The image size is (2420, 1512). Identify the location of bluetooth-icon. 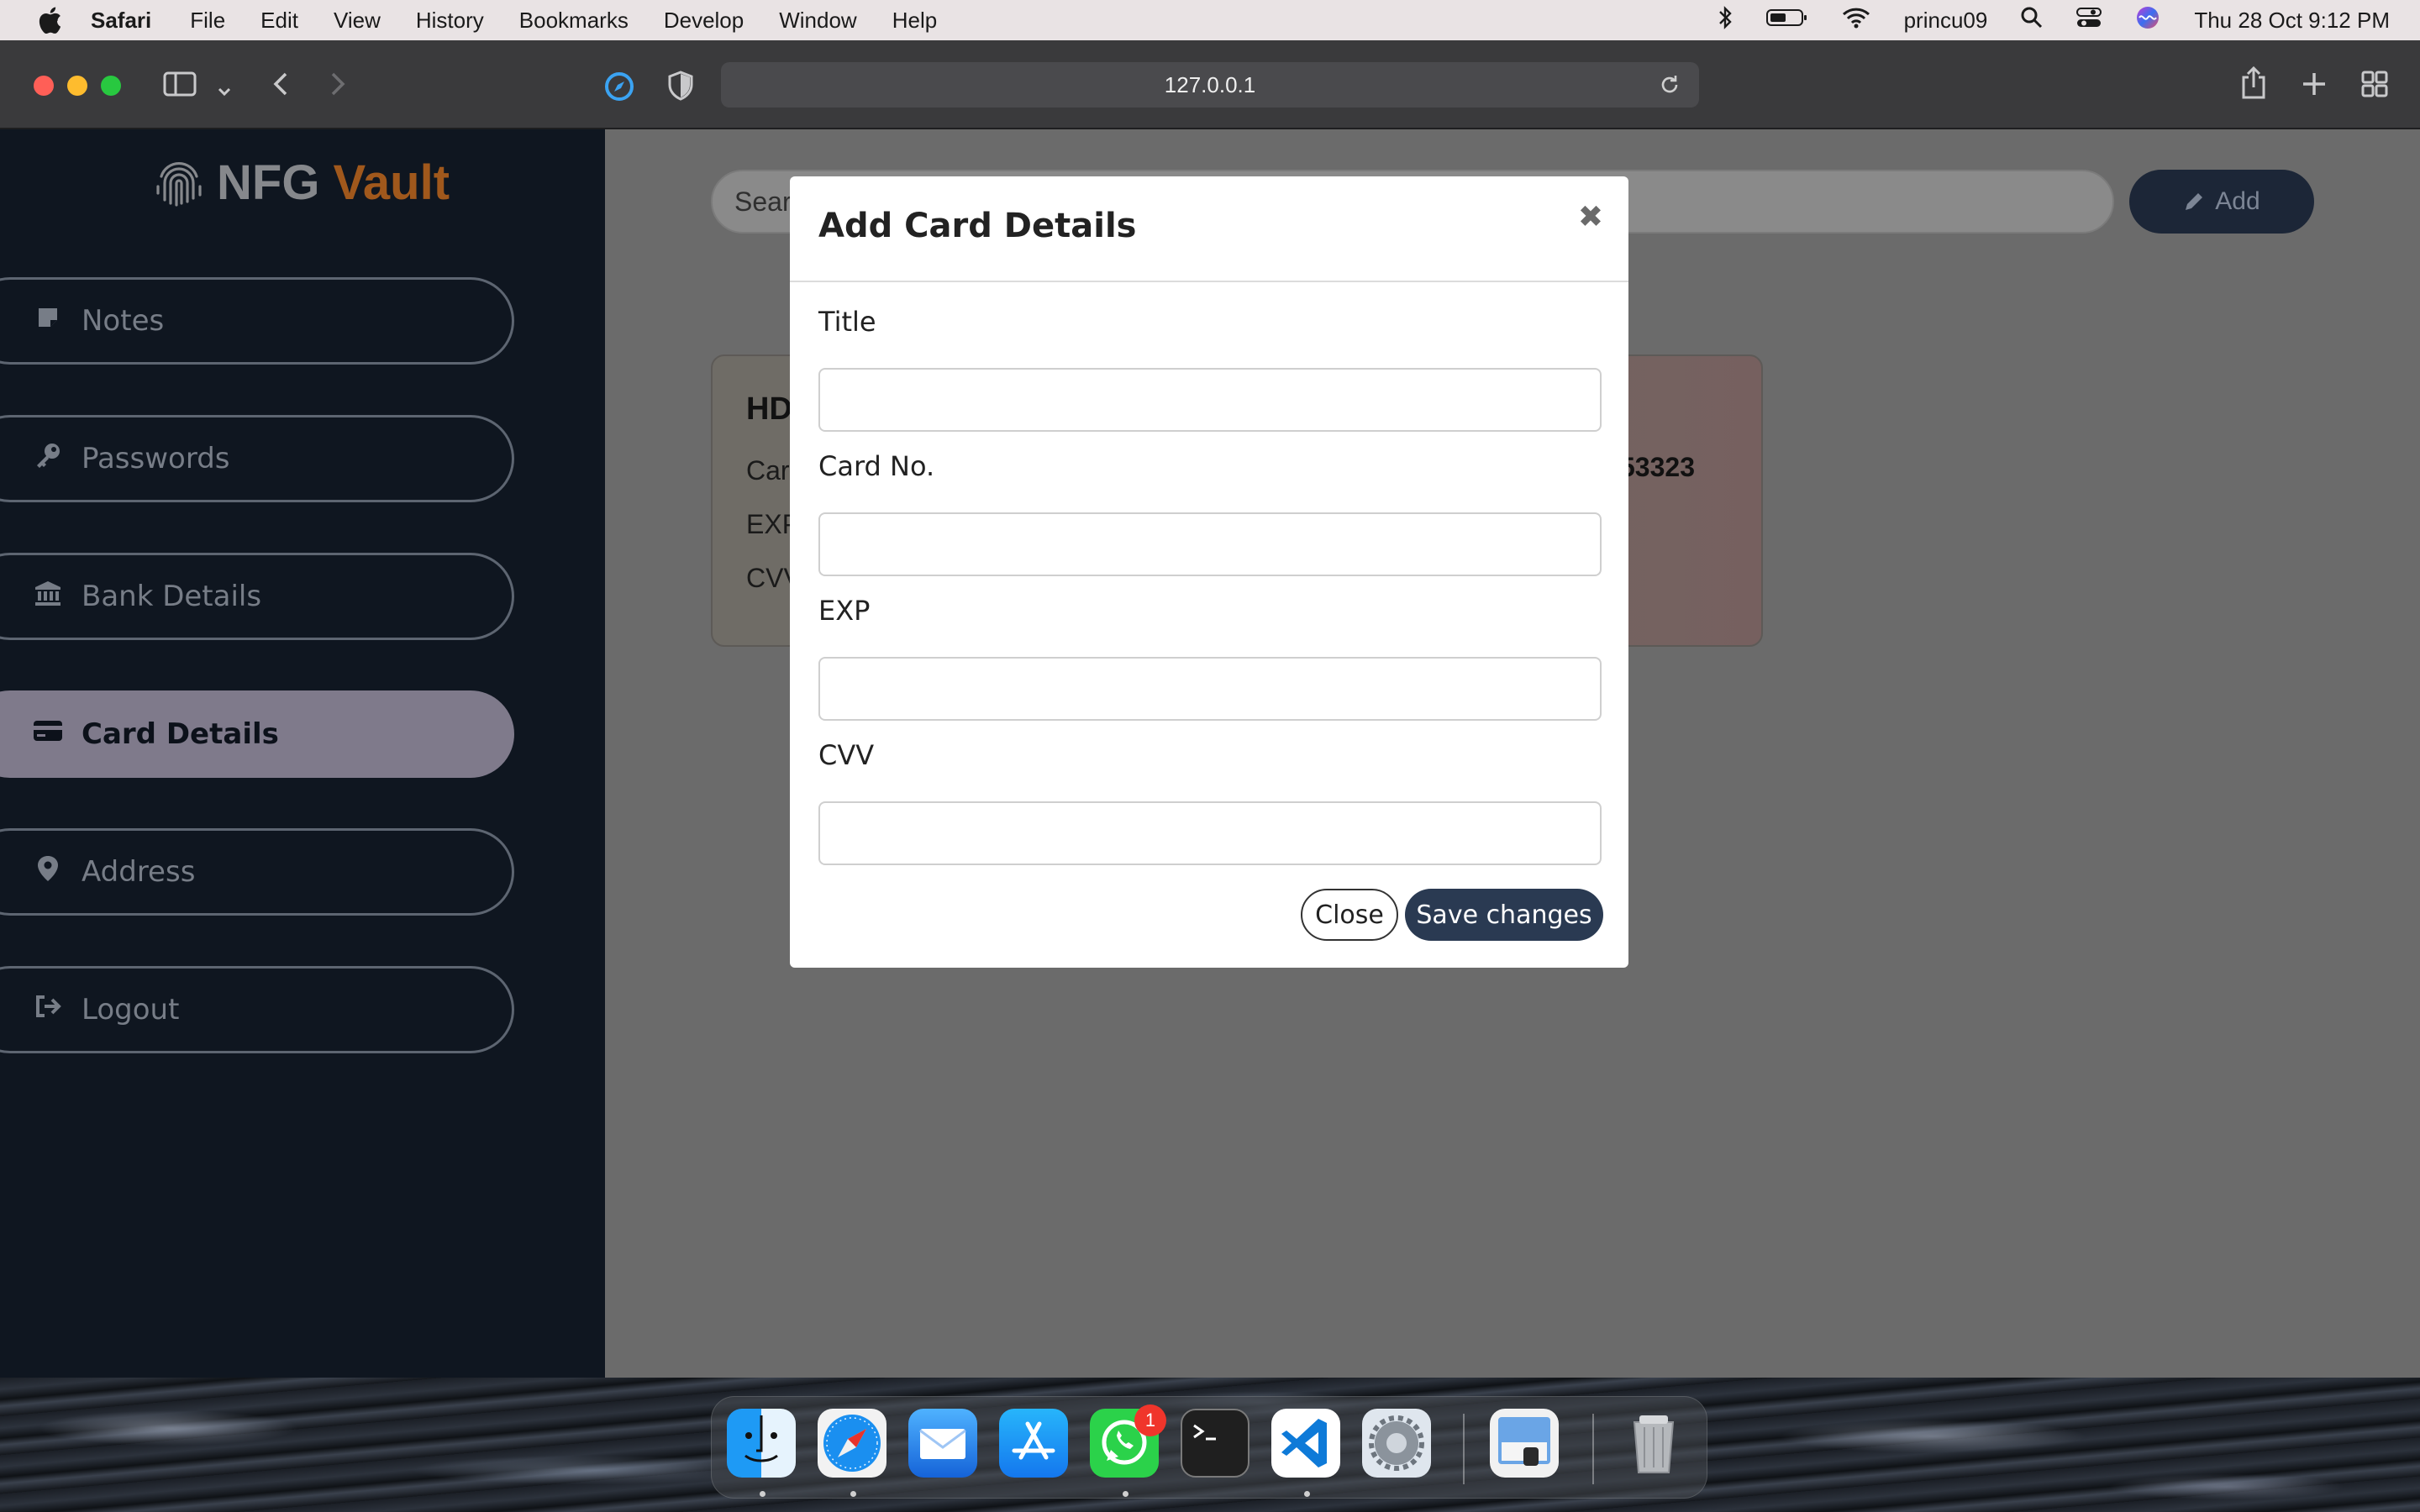
(1726, 20).